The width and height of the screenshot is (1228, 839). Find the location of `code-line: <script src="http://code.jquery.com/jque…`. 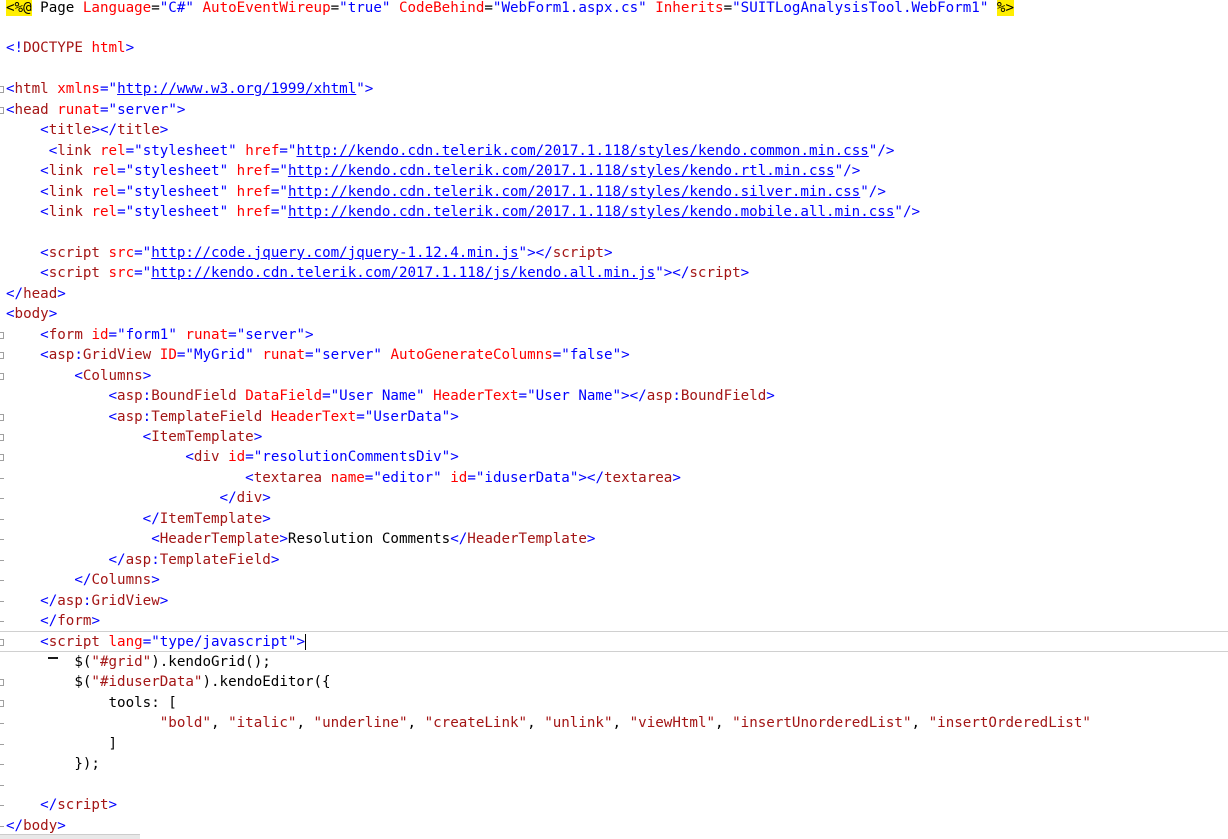

code-line: <script src="http://code.jquery.com/jque… is located at coordinates (614, 253).